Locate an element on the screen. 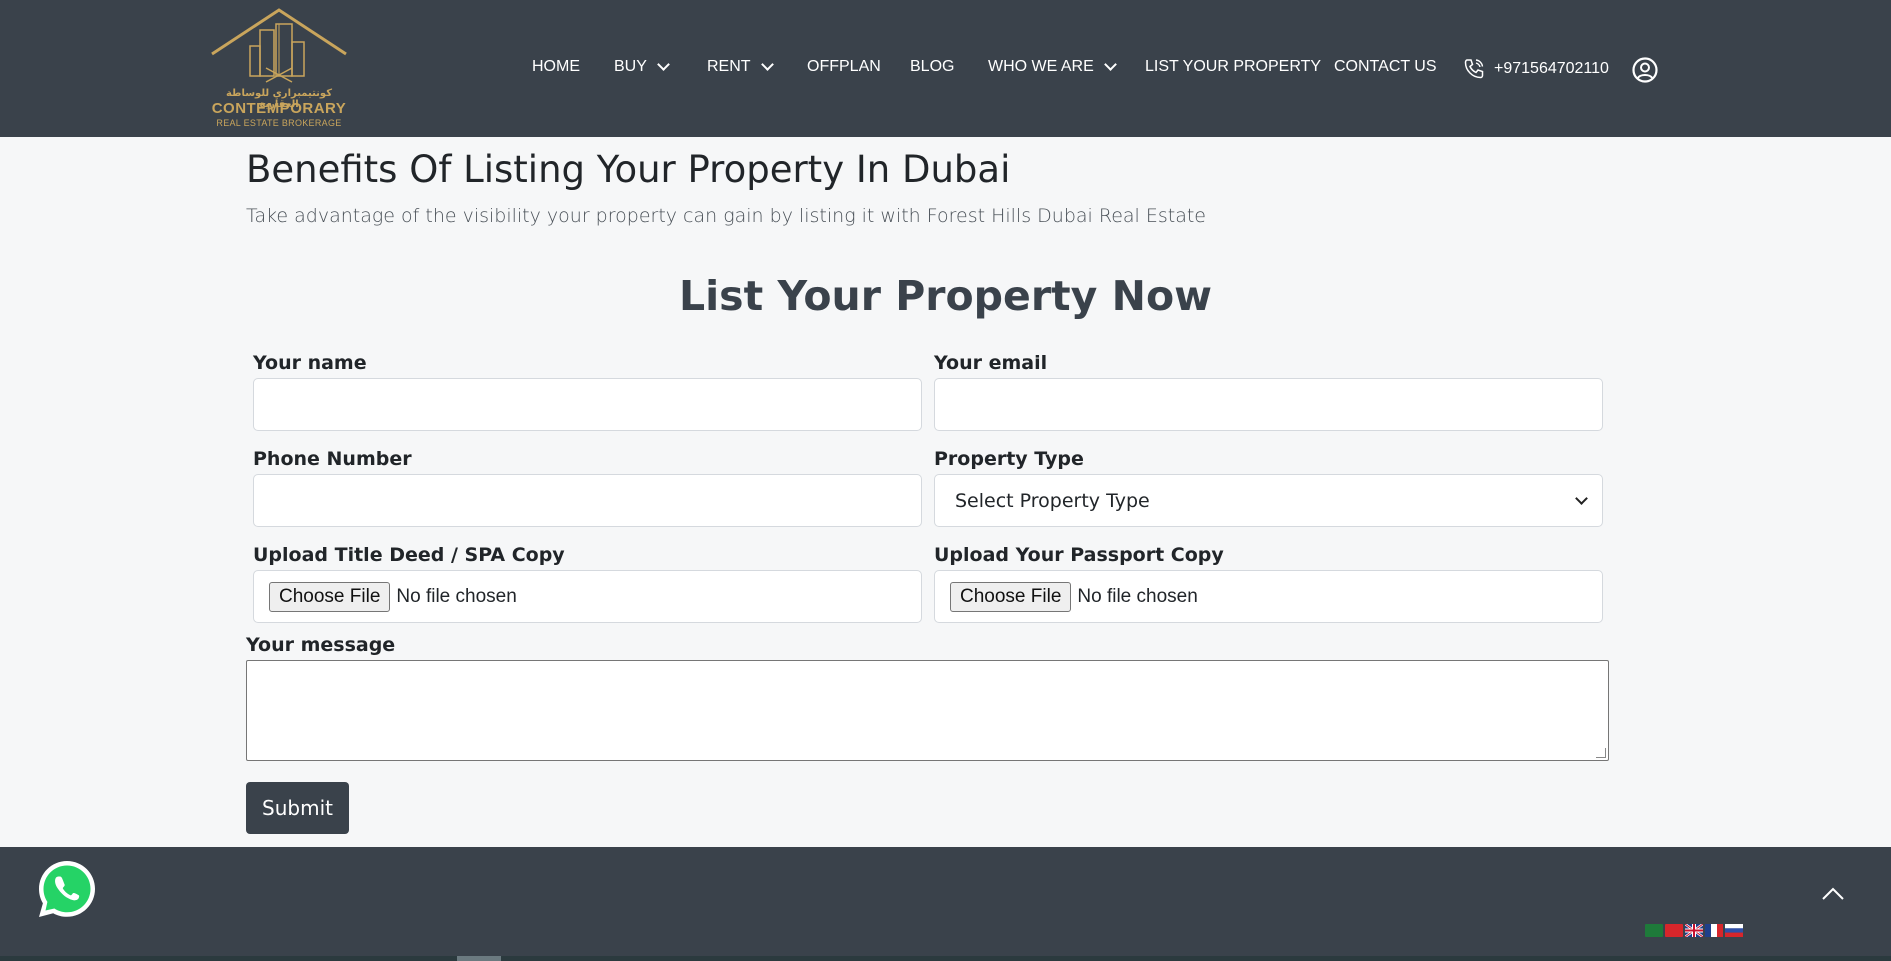  nav-label: LIST YOUR PROPERTY is located at coordinates (1233, 66).